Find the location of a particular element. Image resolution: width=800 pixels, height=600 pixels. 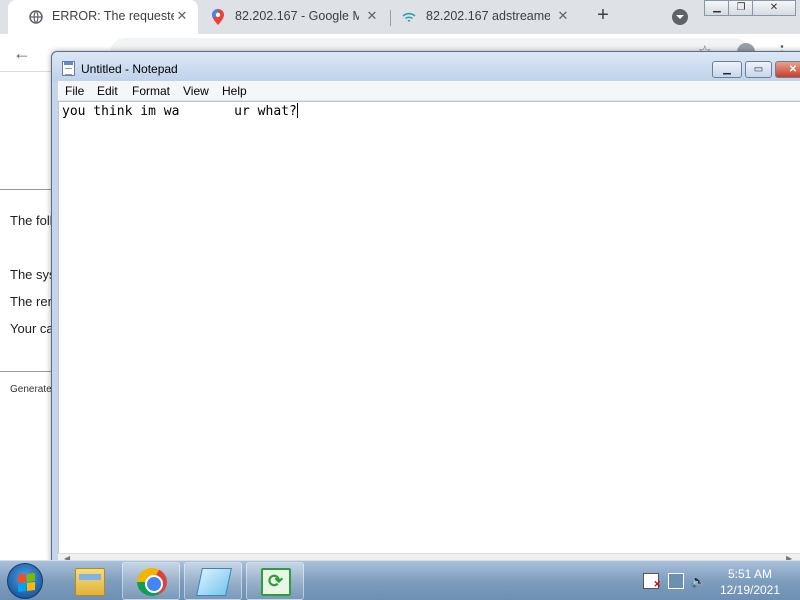

error-line: Your cache administrator is webmaster. is located at coordinates (31, 328).